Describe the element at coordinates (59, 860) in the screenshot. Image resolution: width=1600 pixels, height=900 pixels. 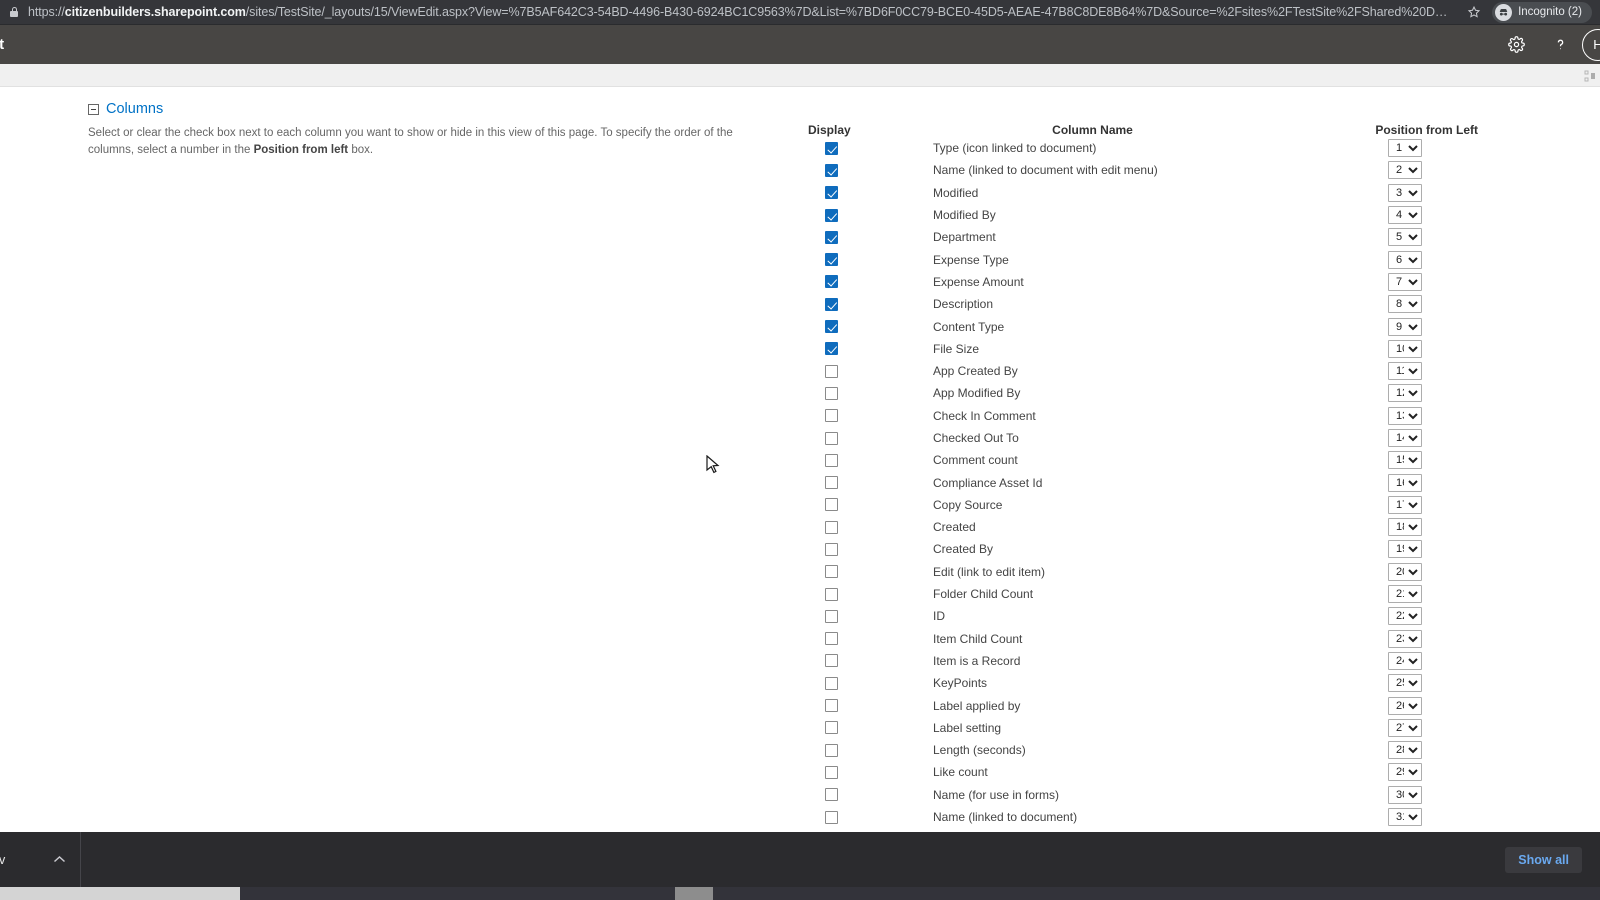
I see `chevron-up-icon` at that location.